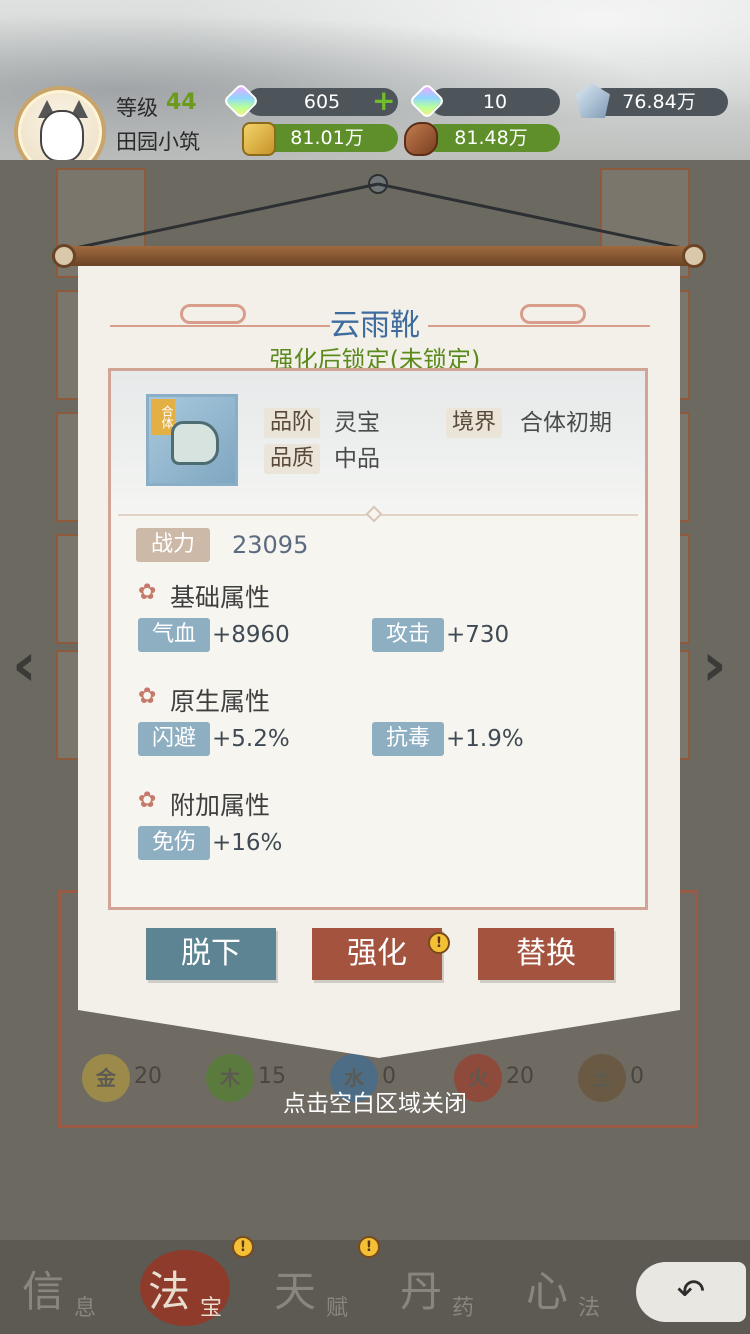 Image resolution: width=750 pixels, height=1334 pixels. I want to click on next-item-arrow-icon: ›, so click(714, 665).